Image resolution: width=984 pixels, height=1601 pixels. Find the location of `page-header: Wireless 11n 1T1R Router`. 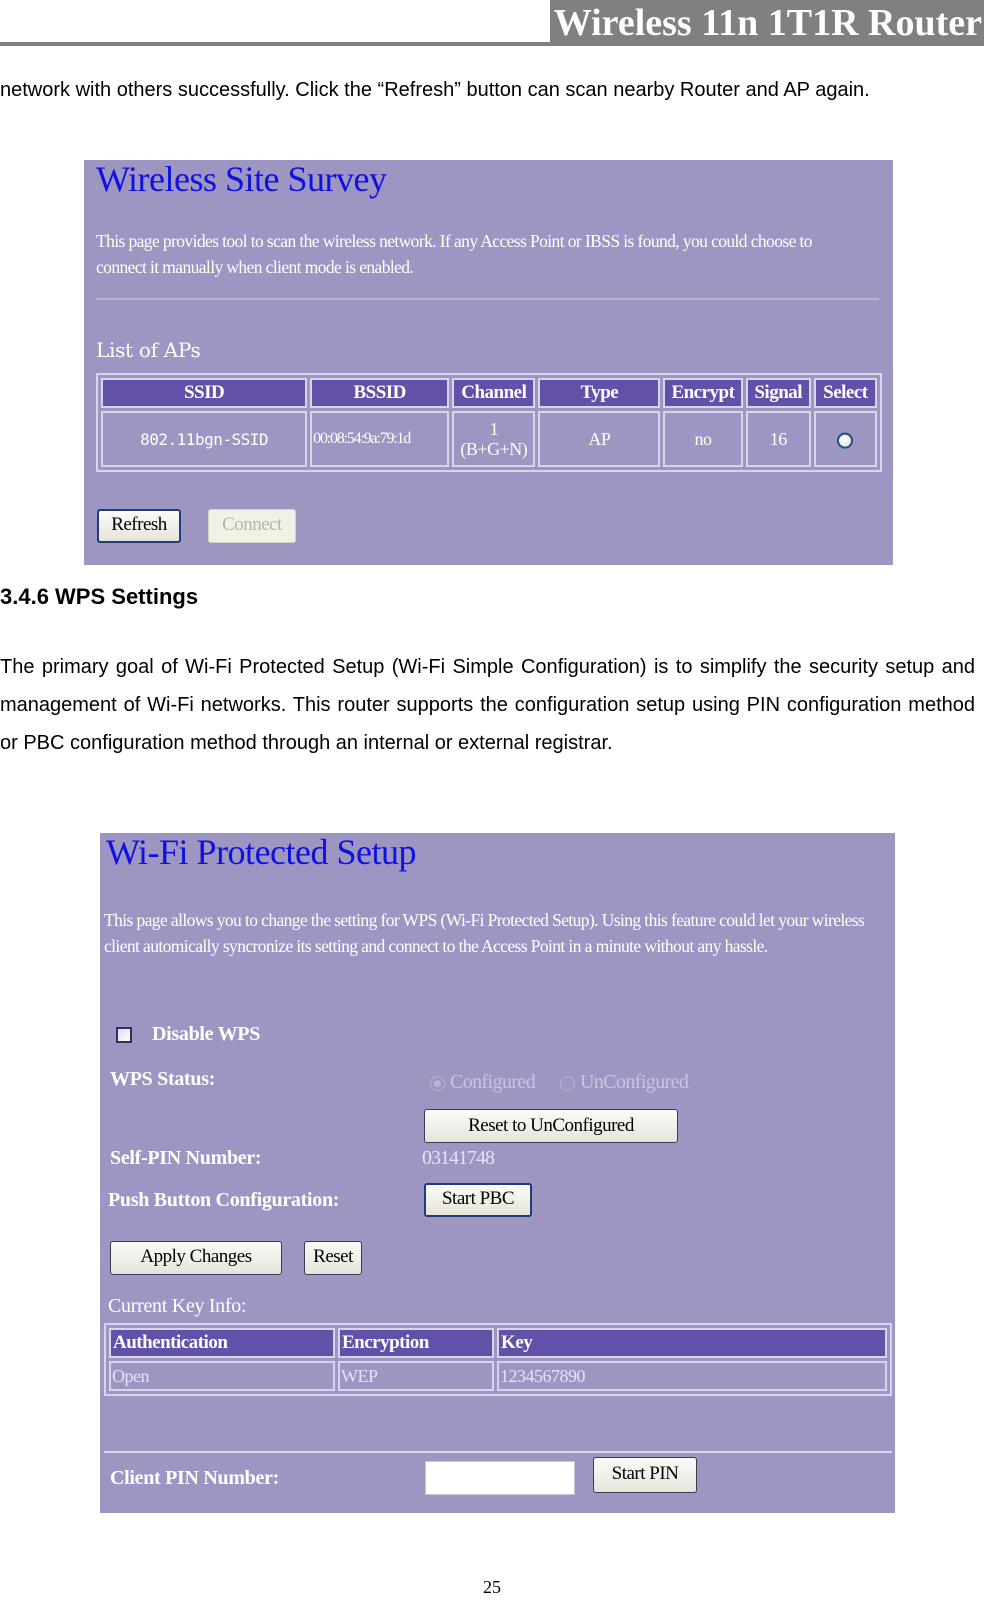

page-header: Wireless 11n 1T1R Router is located at coordinates (492, 23).